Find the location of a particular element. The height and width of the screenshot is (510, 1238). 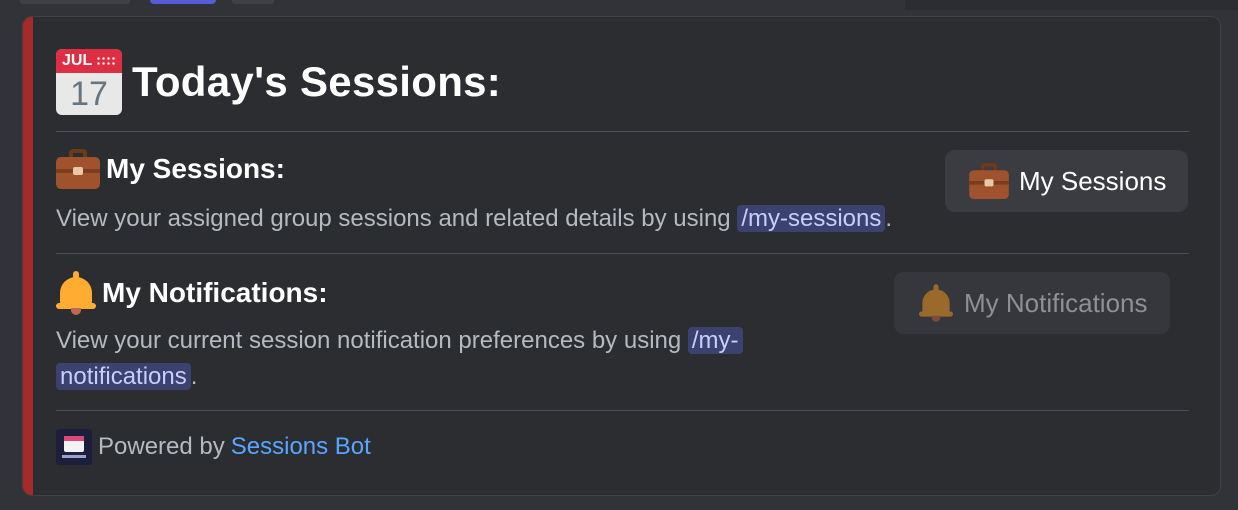

embed-title: Today's Sessions: is located at coordinates (317, 81).